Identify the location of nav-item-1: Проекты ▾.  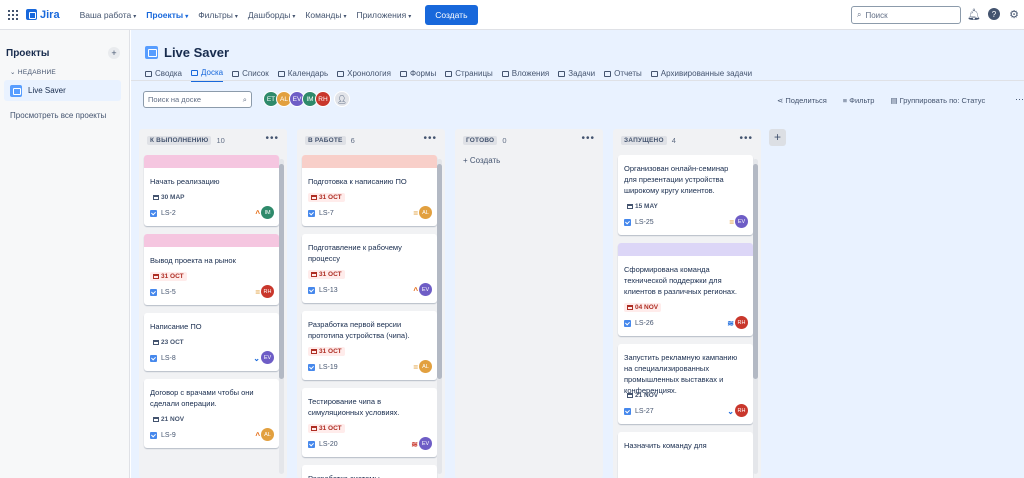
(167, 15).